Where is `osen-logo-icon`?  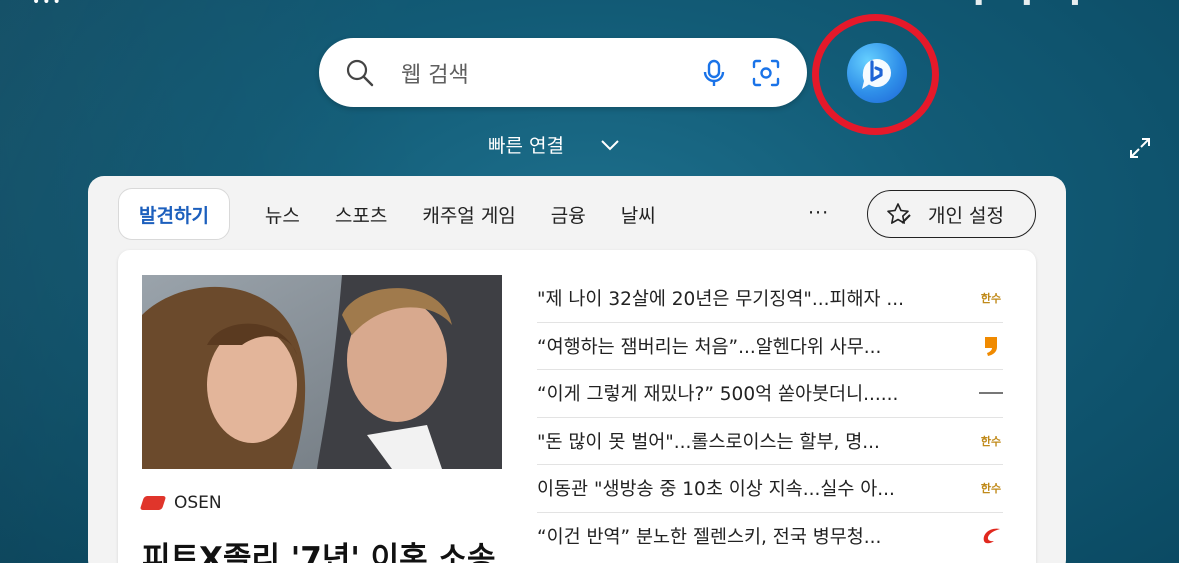 osen-logo-icon is located at coordinates (153, 503).